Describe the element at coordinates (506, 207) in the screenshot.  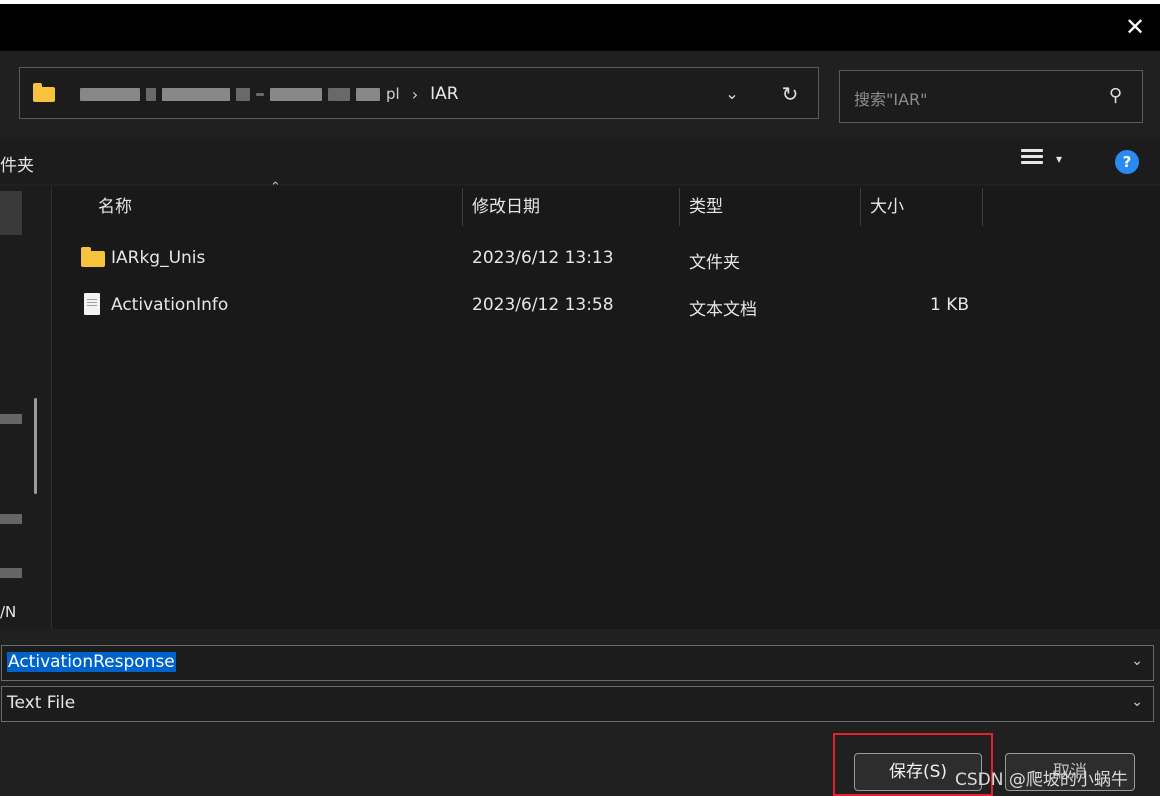
I see `column-header-modified: 修改日期` at that location.